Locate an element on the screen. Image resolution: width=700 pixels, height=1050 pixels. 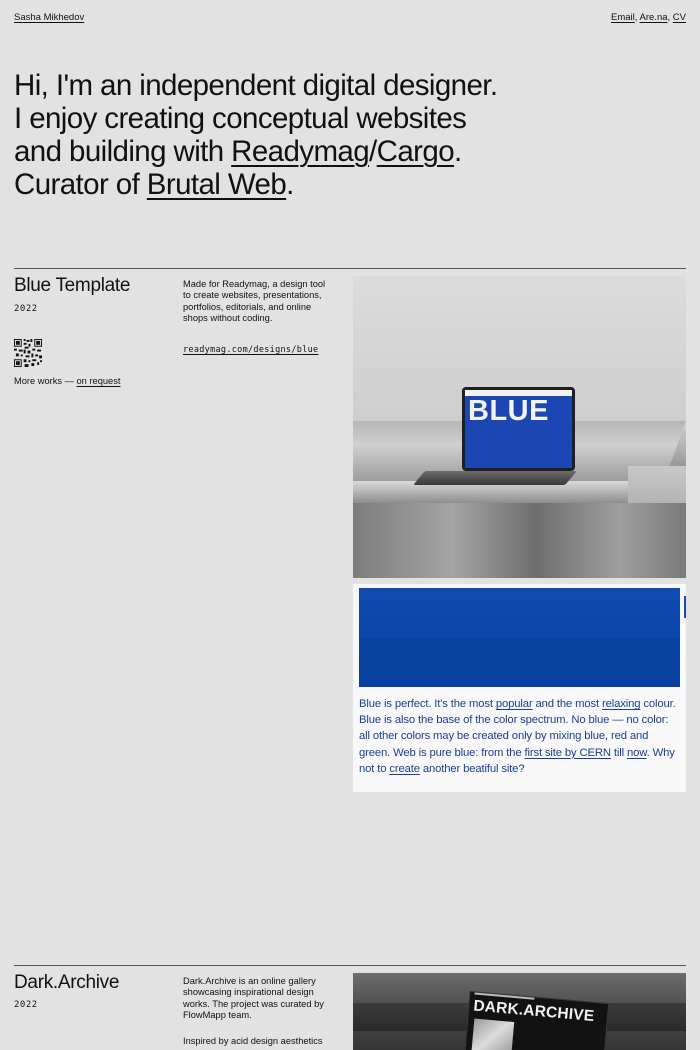
hero-line-4: Curator of Brutal Web. is located at coordinates (314, 184).